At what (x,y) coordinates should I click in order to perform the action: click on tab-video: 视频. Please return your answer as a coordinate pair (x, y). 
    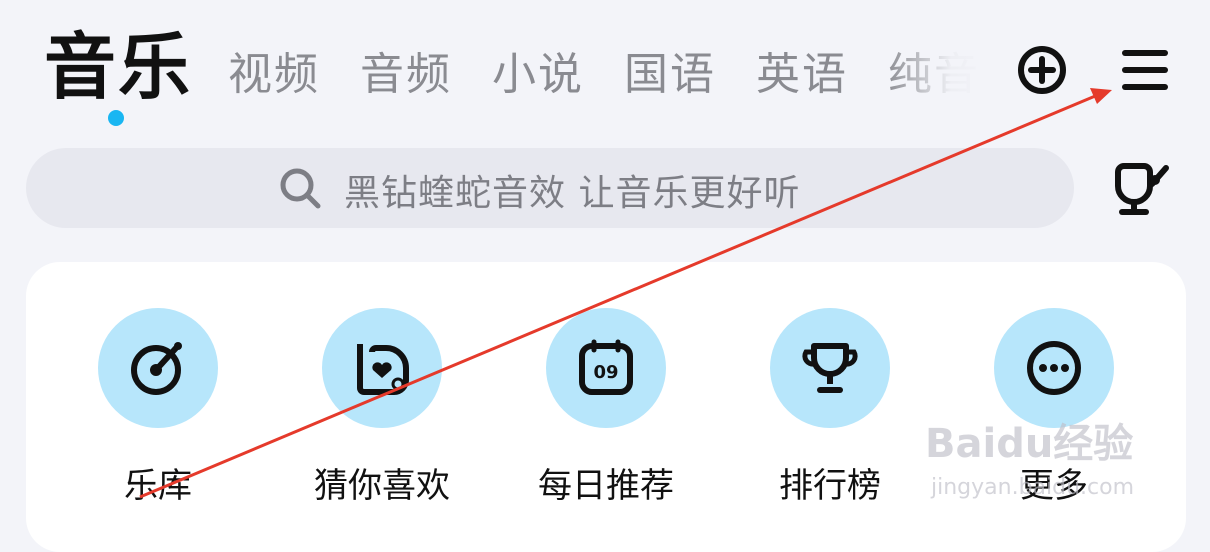
    Looking at the image, I should click on (274, 70).